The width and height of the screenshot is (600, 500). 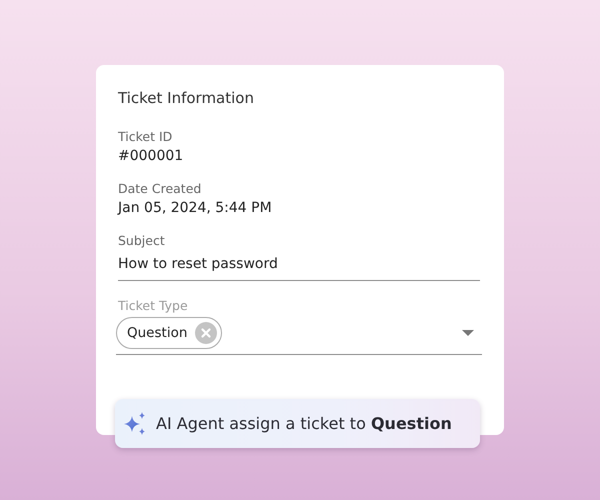 I want to click on field-label: Ticket ID, so click(x=146, y=136).